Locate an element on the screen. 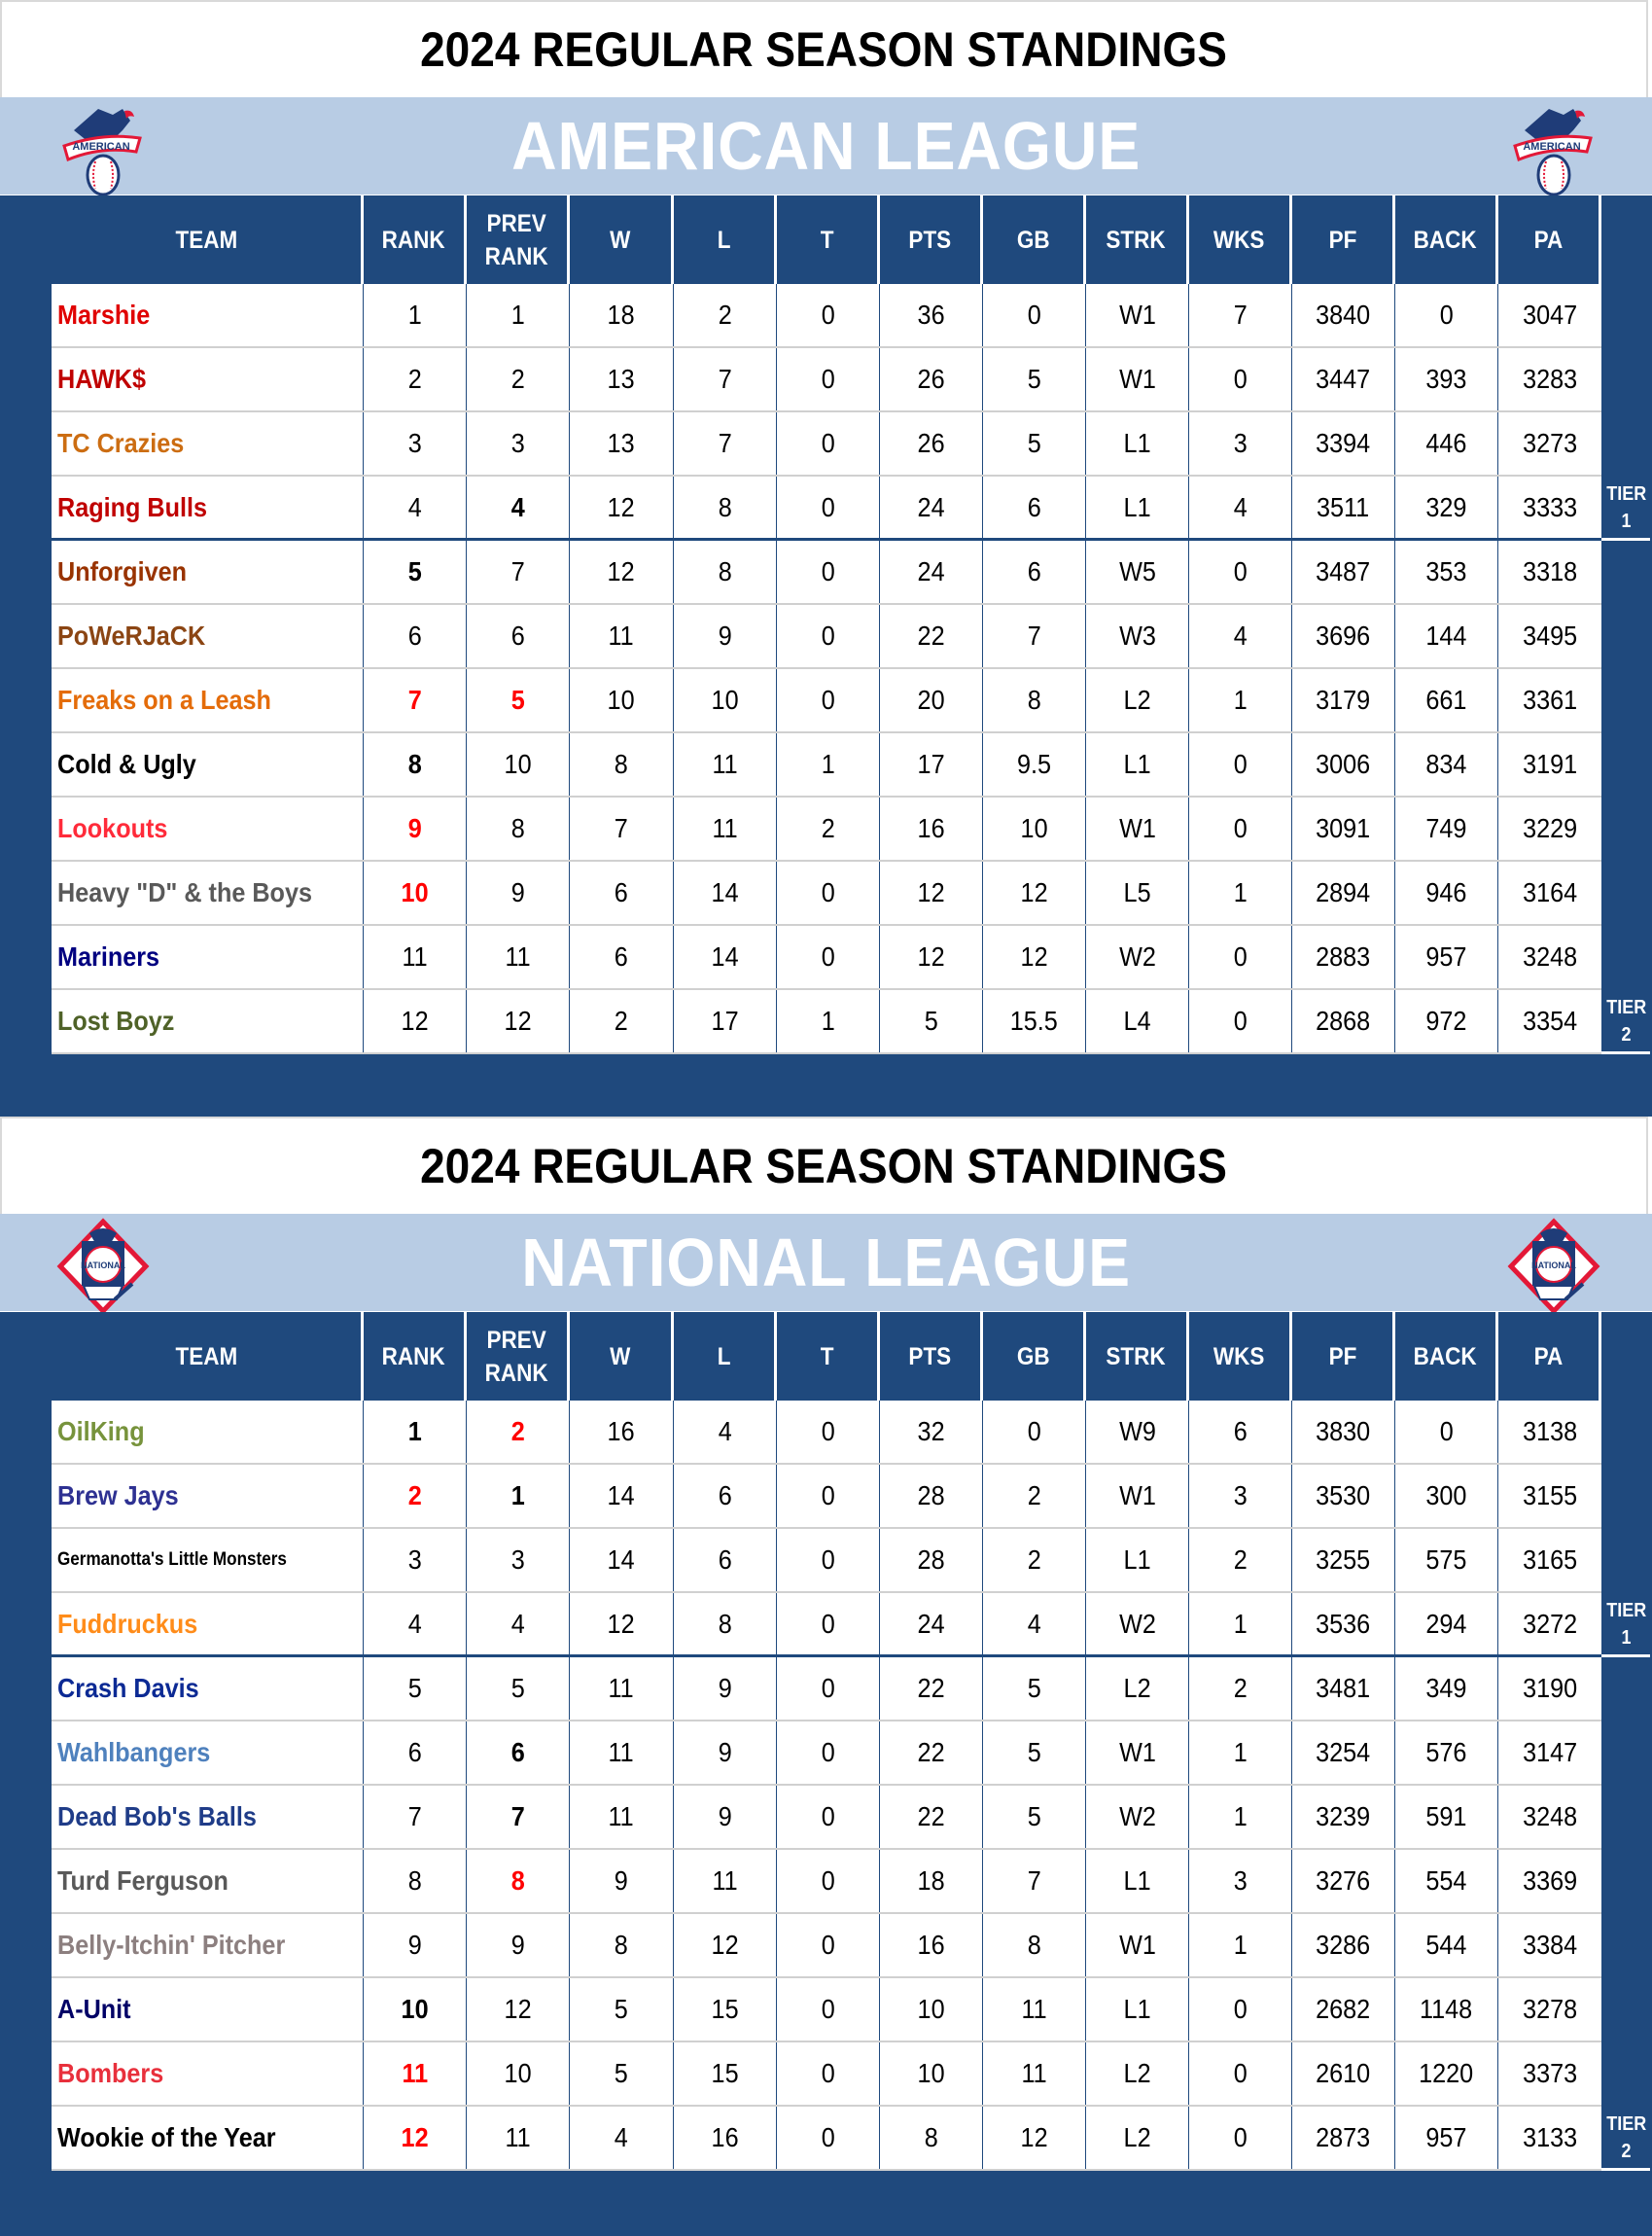 The height and width of the screenshot is (2236, 1652). table-row: HAWK$ 2 2 13 7 0 26 5 W1 0 3447 393 3283 is located at coordinates (826, 380).